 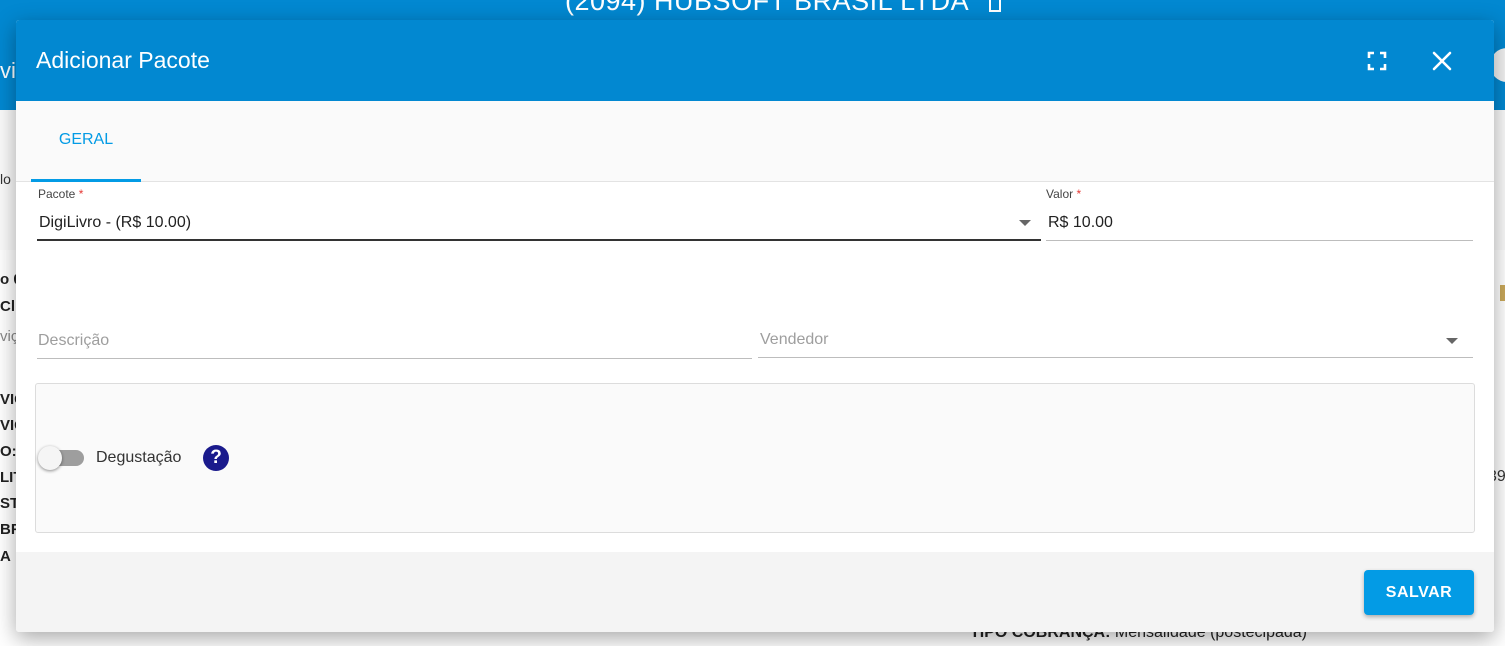 What do you see at coordinates (767, 8) in the screenshot?
I see `background-title: (2094) HUBSOFT BRASIL LTDA` at bounding box center [767, 8].